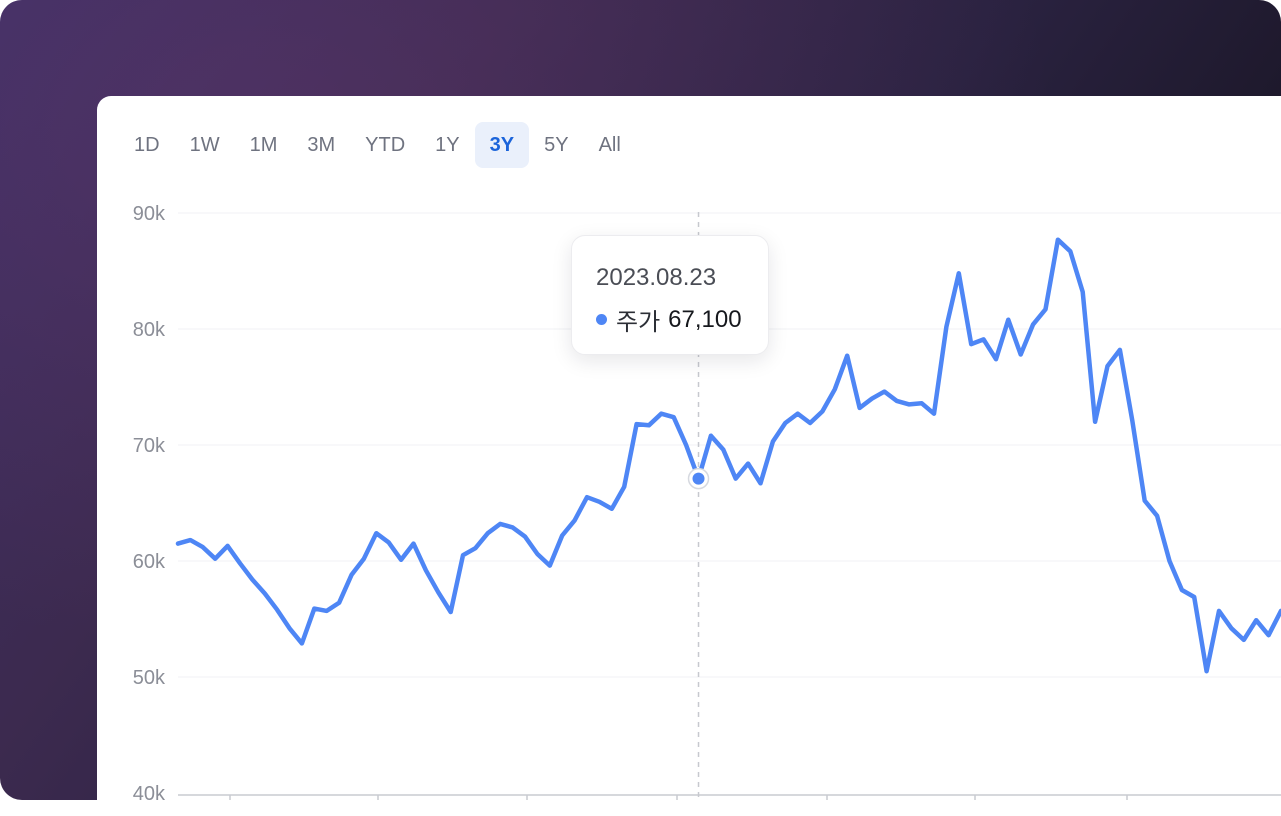 The width and height of the screenshot is (1281, 816). Describe the element at coordinates (149, 791) in the screenshot. I see `y-tick-label: 40k` at that location.